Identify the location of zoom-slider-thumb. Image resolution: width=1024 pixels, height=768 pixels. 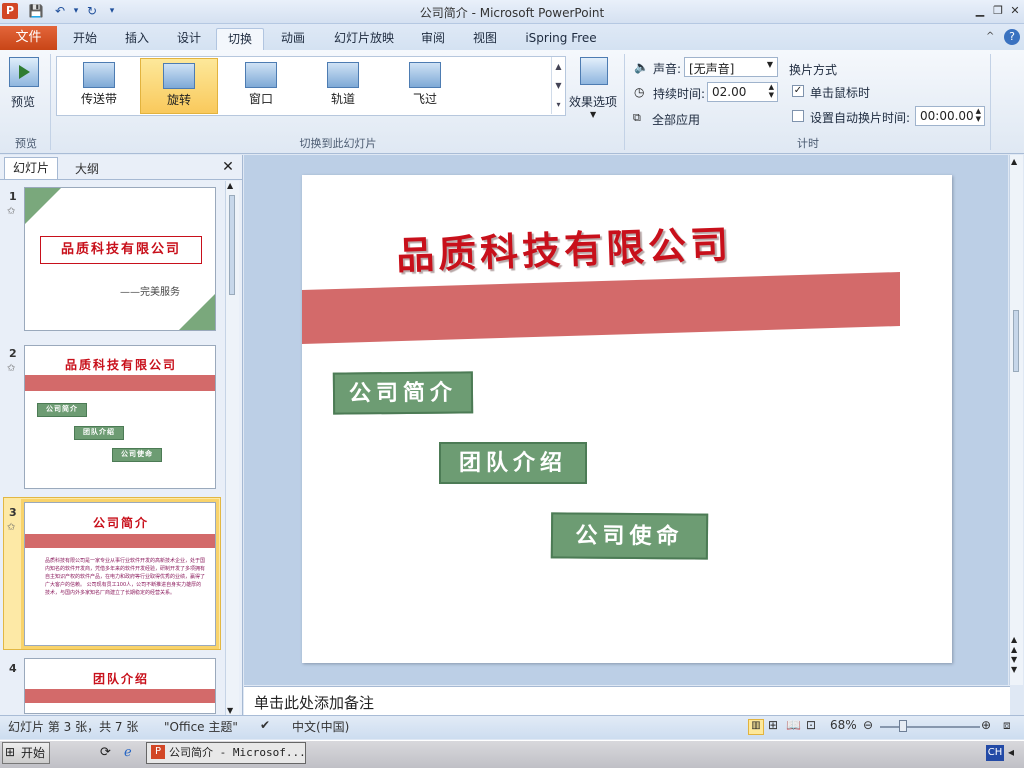
(903, 726).